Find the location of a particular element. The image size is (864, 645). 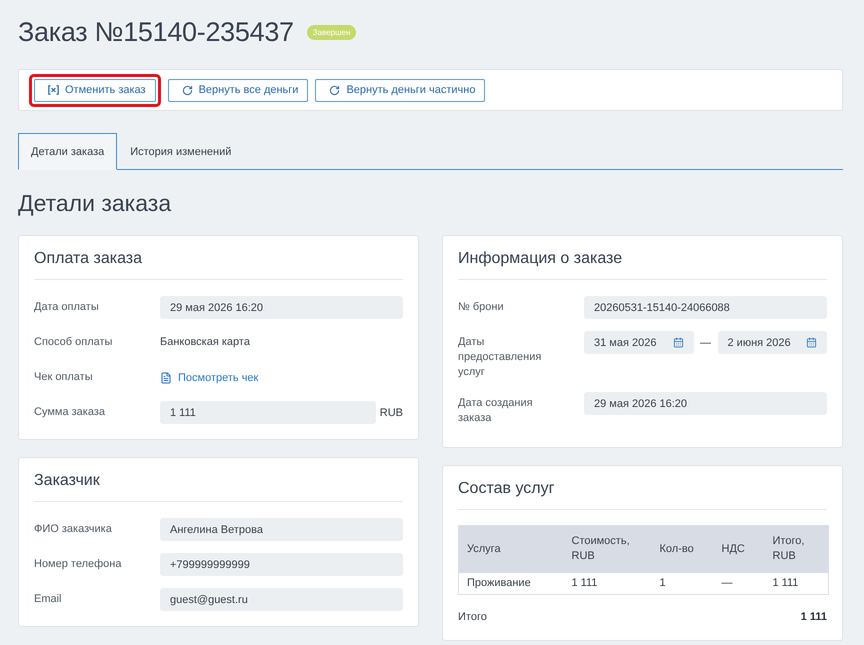

table-header-cell: Услуга is located at coordinates (511, 549).